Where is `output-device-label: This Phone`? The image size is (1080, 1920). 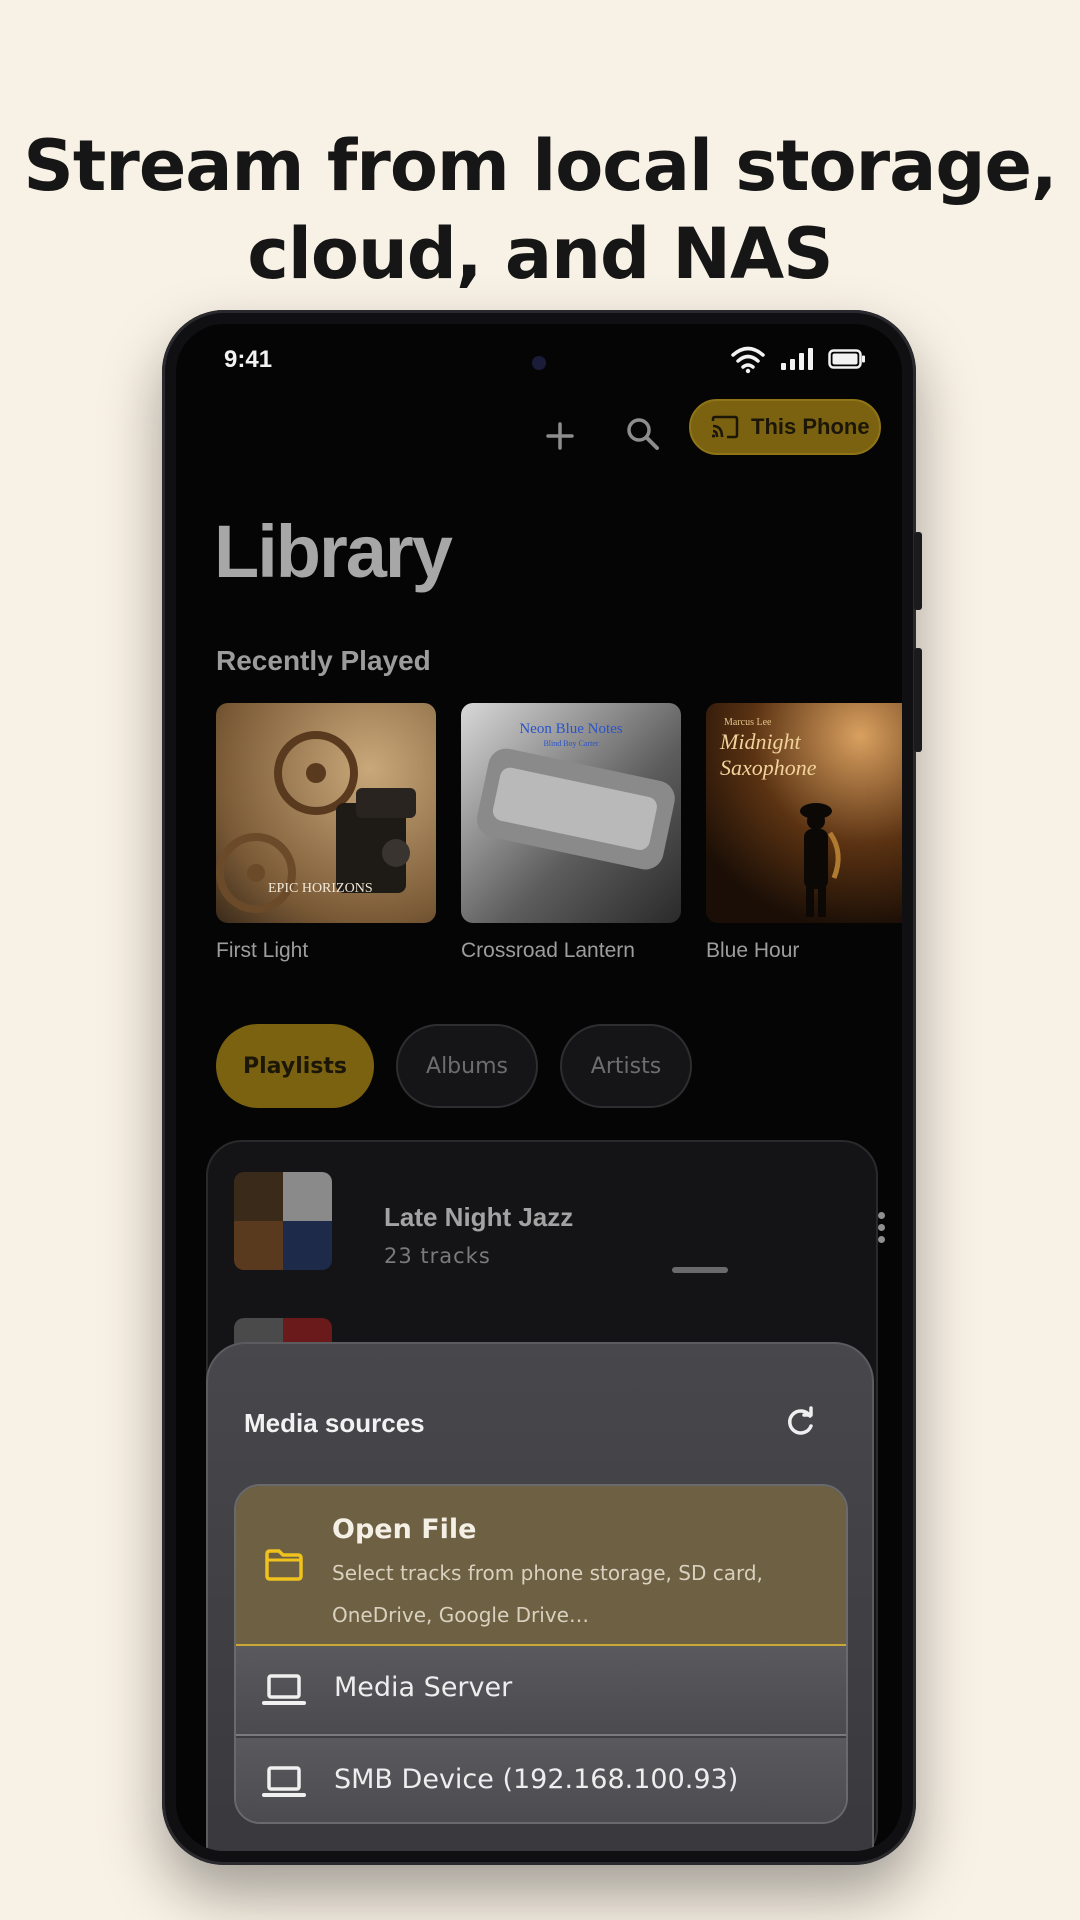
output-device-label: This Phone is located at coordinates (810, 426).